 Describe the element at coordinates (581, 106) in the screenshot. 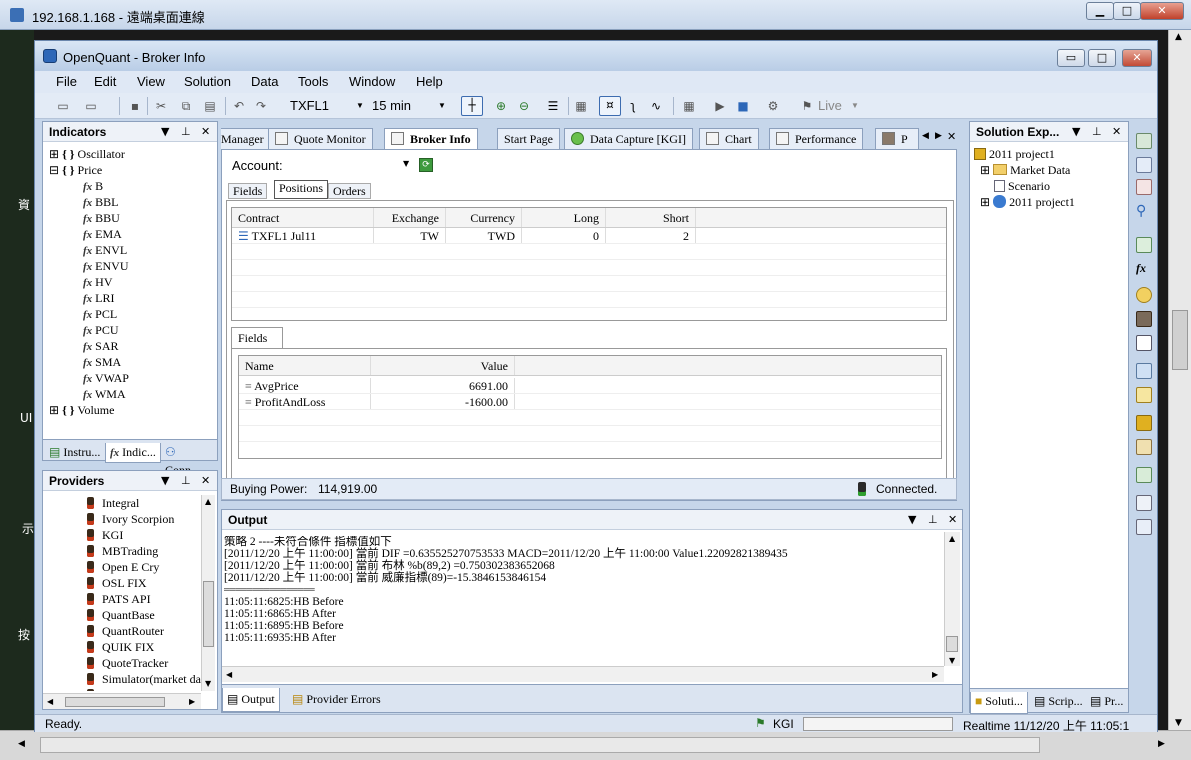

I see `grid-icon: ▦` at that location.